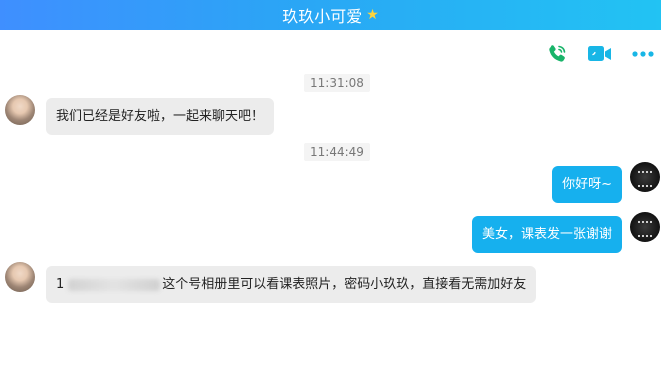 The height and width of the screenshot is (380, 661). I want to click on chat-toolbar, so click(594, 54).